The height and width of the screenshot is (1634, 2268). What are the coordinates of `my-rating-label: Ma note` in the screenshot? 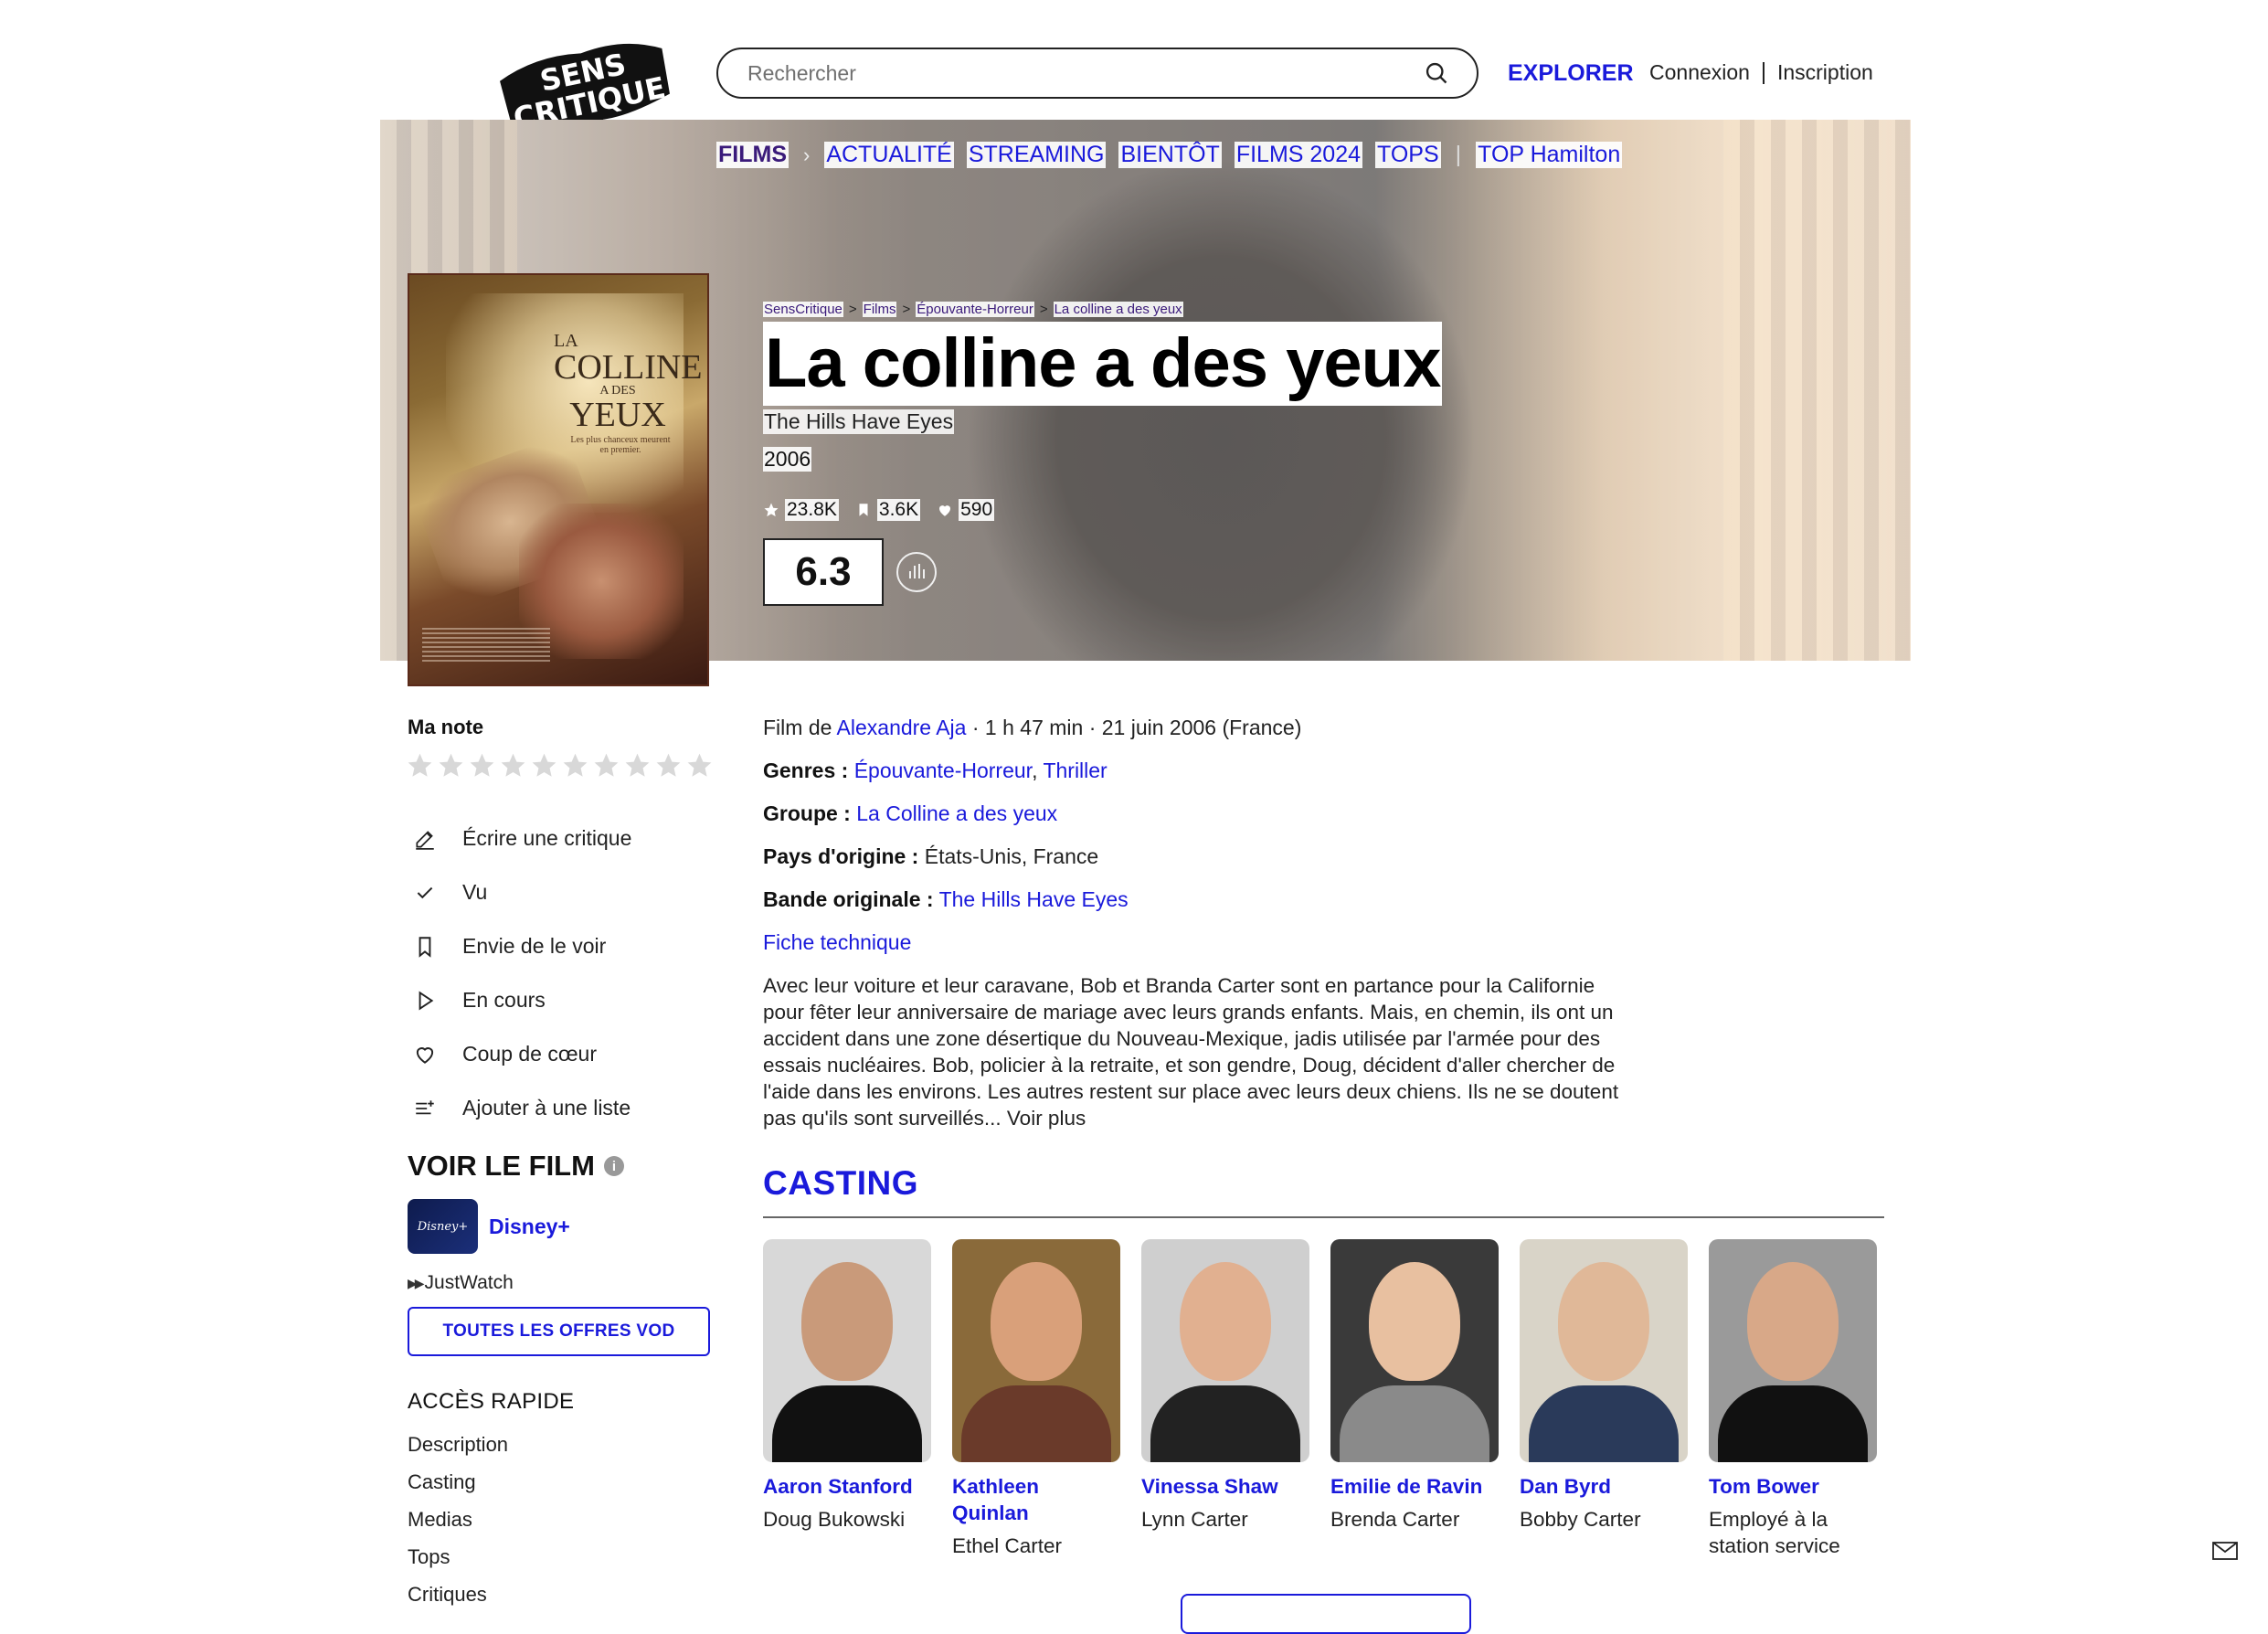 It's located at (446, 727).